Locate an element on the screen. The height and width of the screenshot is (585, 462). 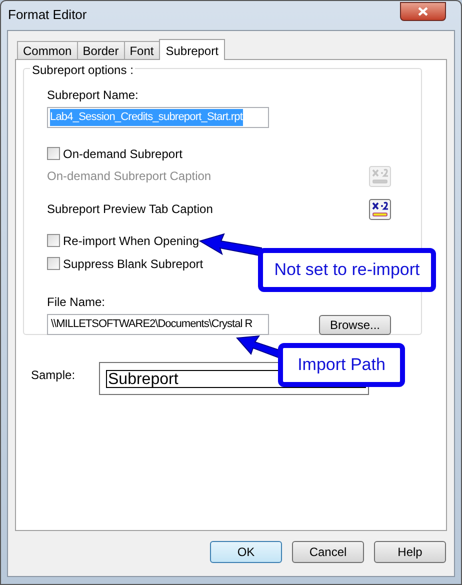
dialog-button: OK is located at coordinates (246, 552).